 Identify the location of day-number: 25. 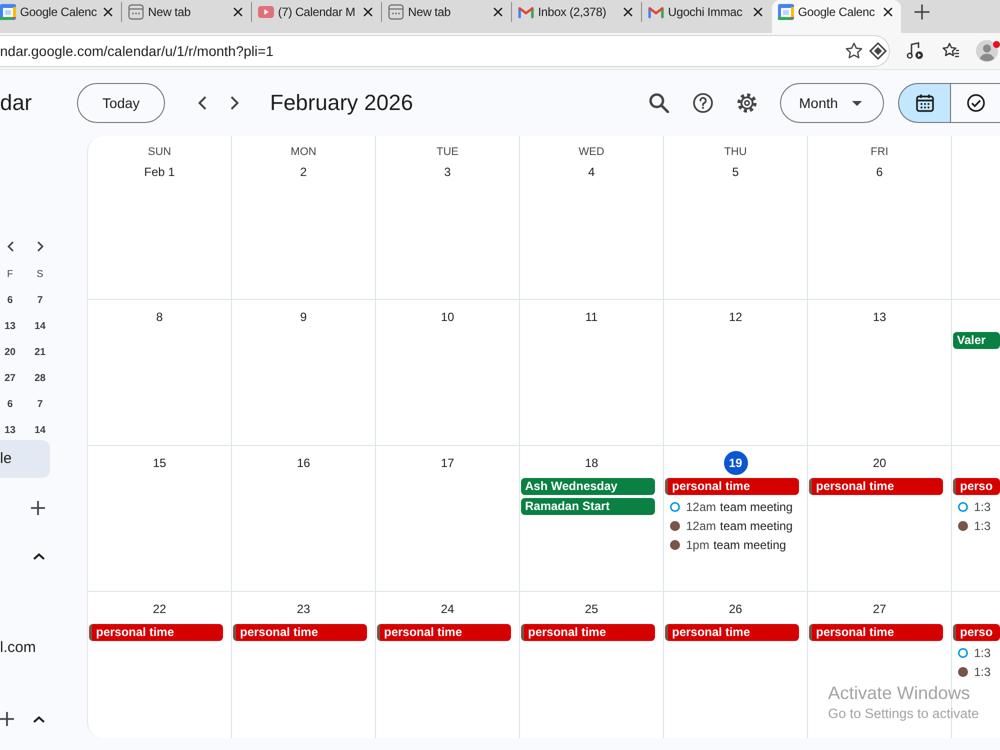
(592, 609).